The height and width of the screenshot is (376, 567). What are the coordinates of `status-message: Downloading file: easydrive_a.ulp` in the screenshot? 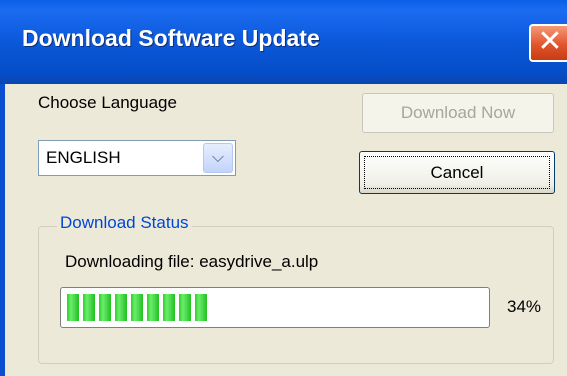 It's located at (192, 261).